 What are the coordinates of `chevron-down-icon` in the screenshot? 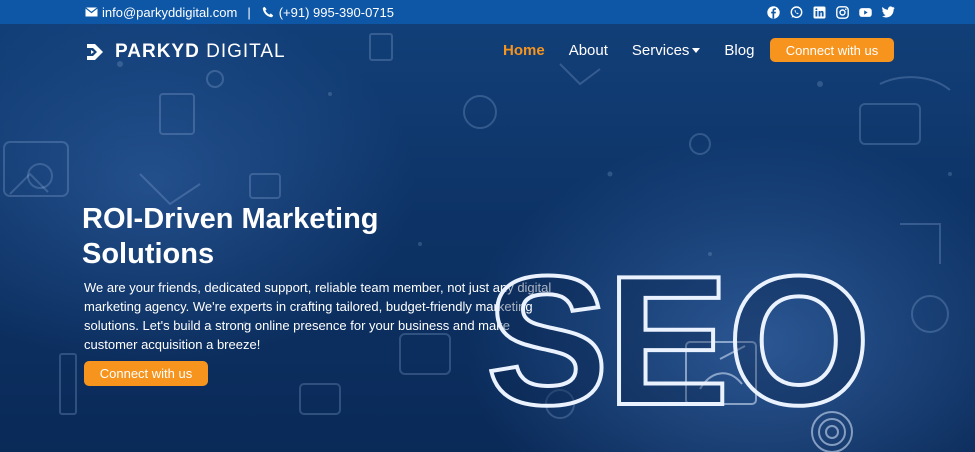 It's located at (696, 50).